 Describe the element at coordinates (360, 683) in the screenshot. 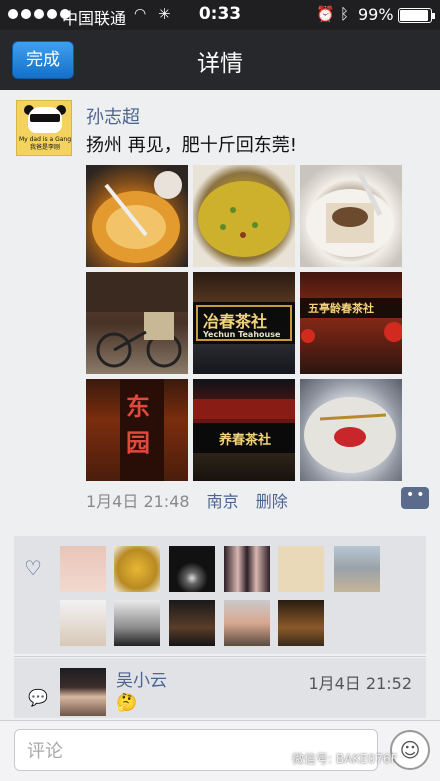

I see `comment-time: 1月4日 21:52` at that location.